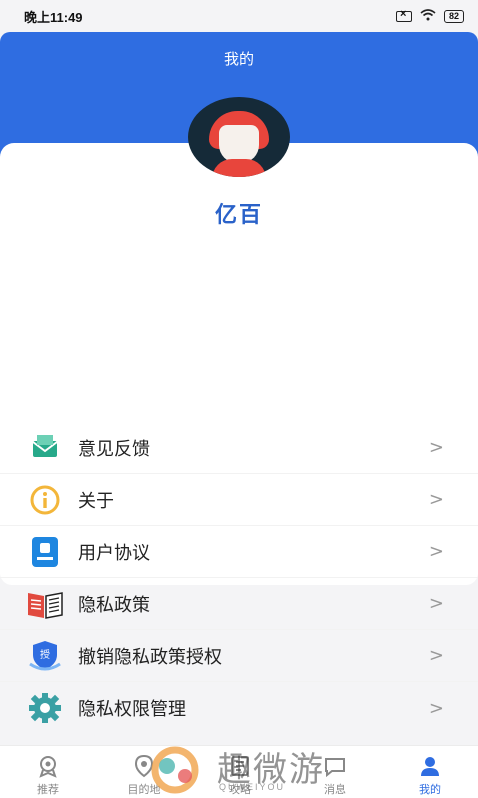 Image resolution: width=478 pixels, height=798 pixels. I want to click on user-agreement-icon, so click(45, 552).